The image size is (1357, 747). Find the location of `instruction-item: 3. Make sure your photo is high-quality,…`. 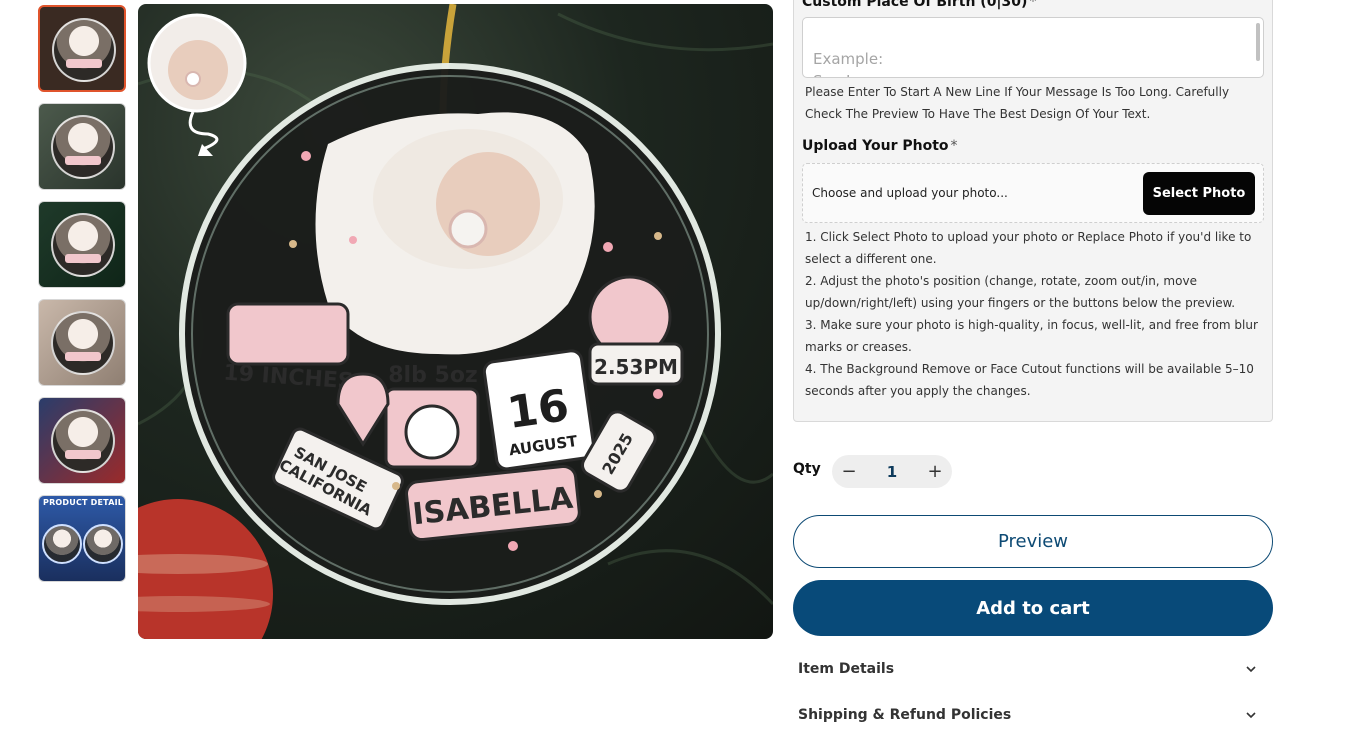

instruction-item: 3. Make sure your photo is high-quality,… is located at coordinates (1031, 336).